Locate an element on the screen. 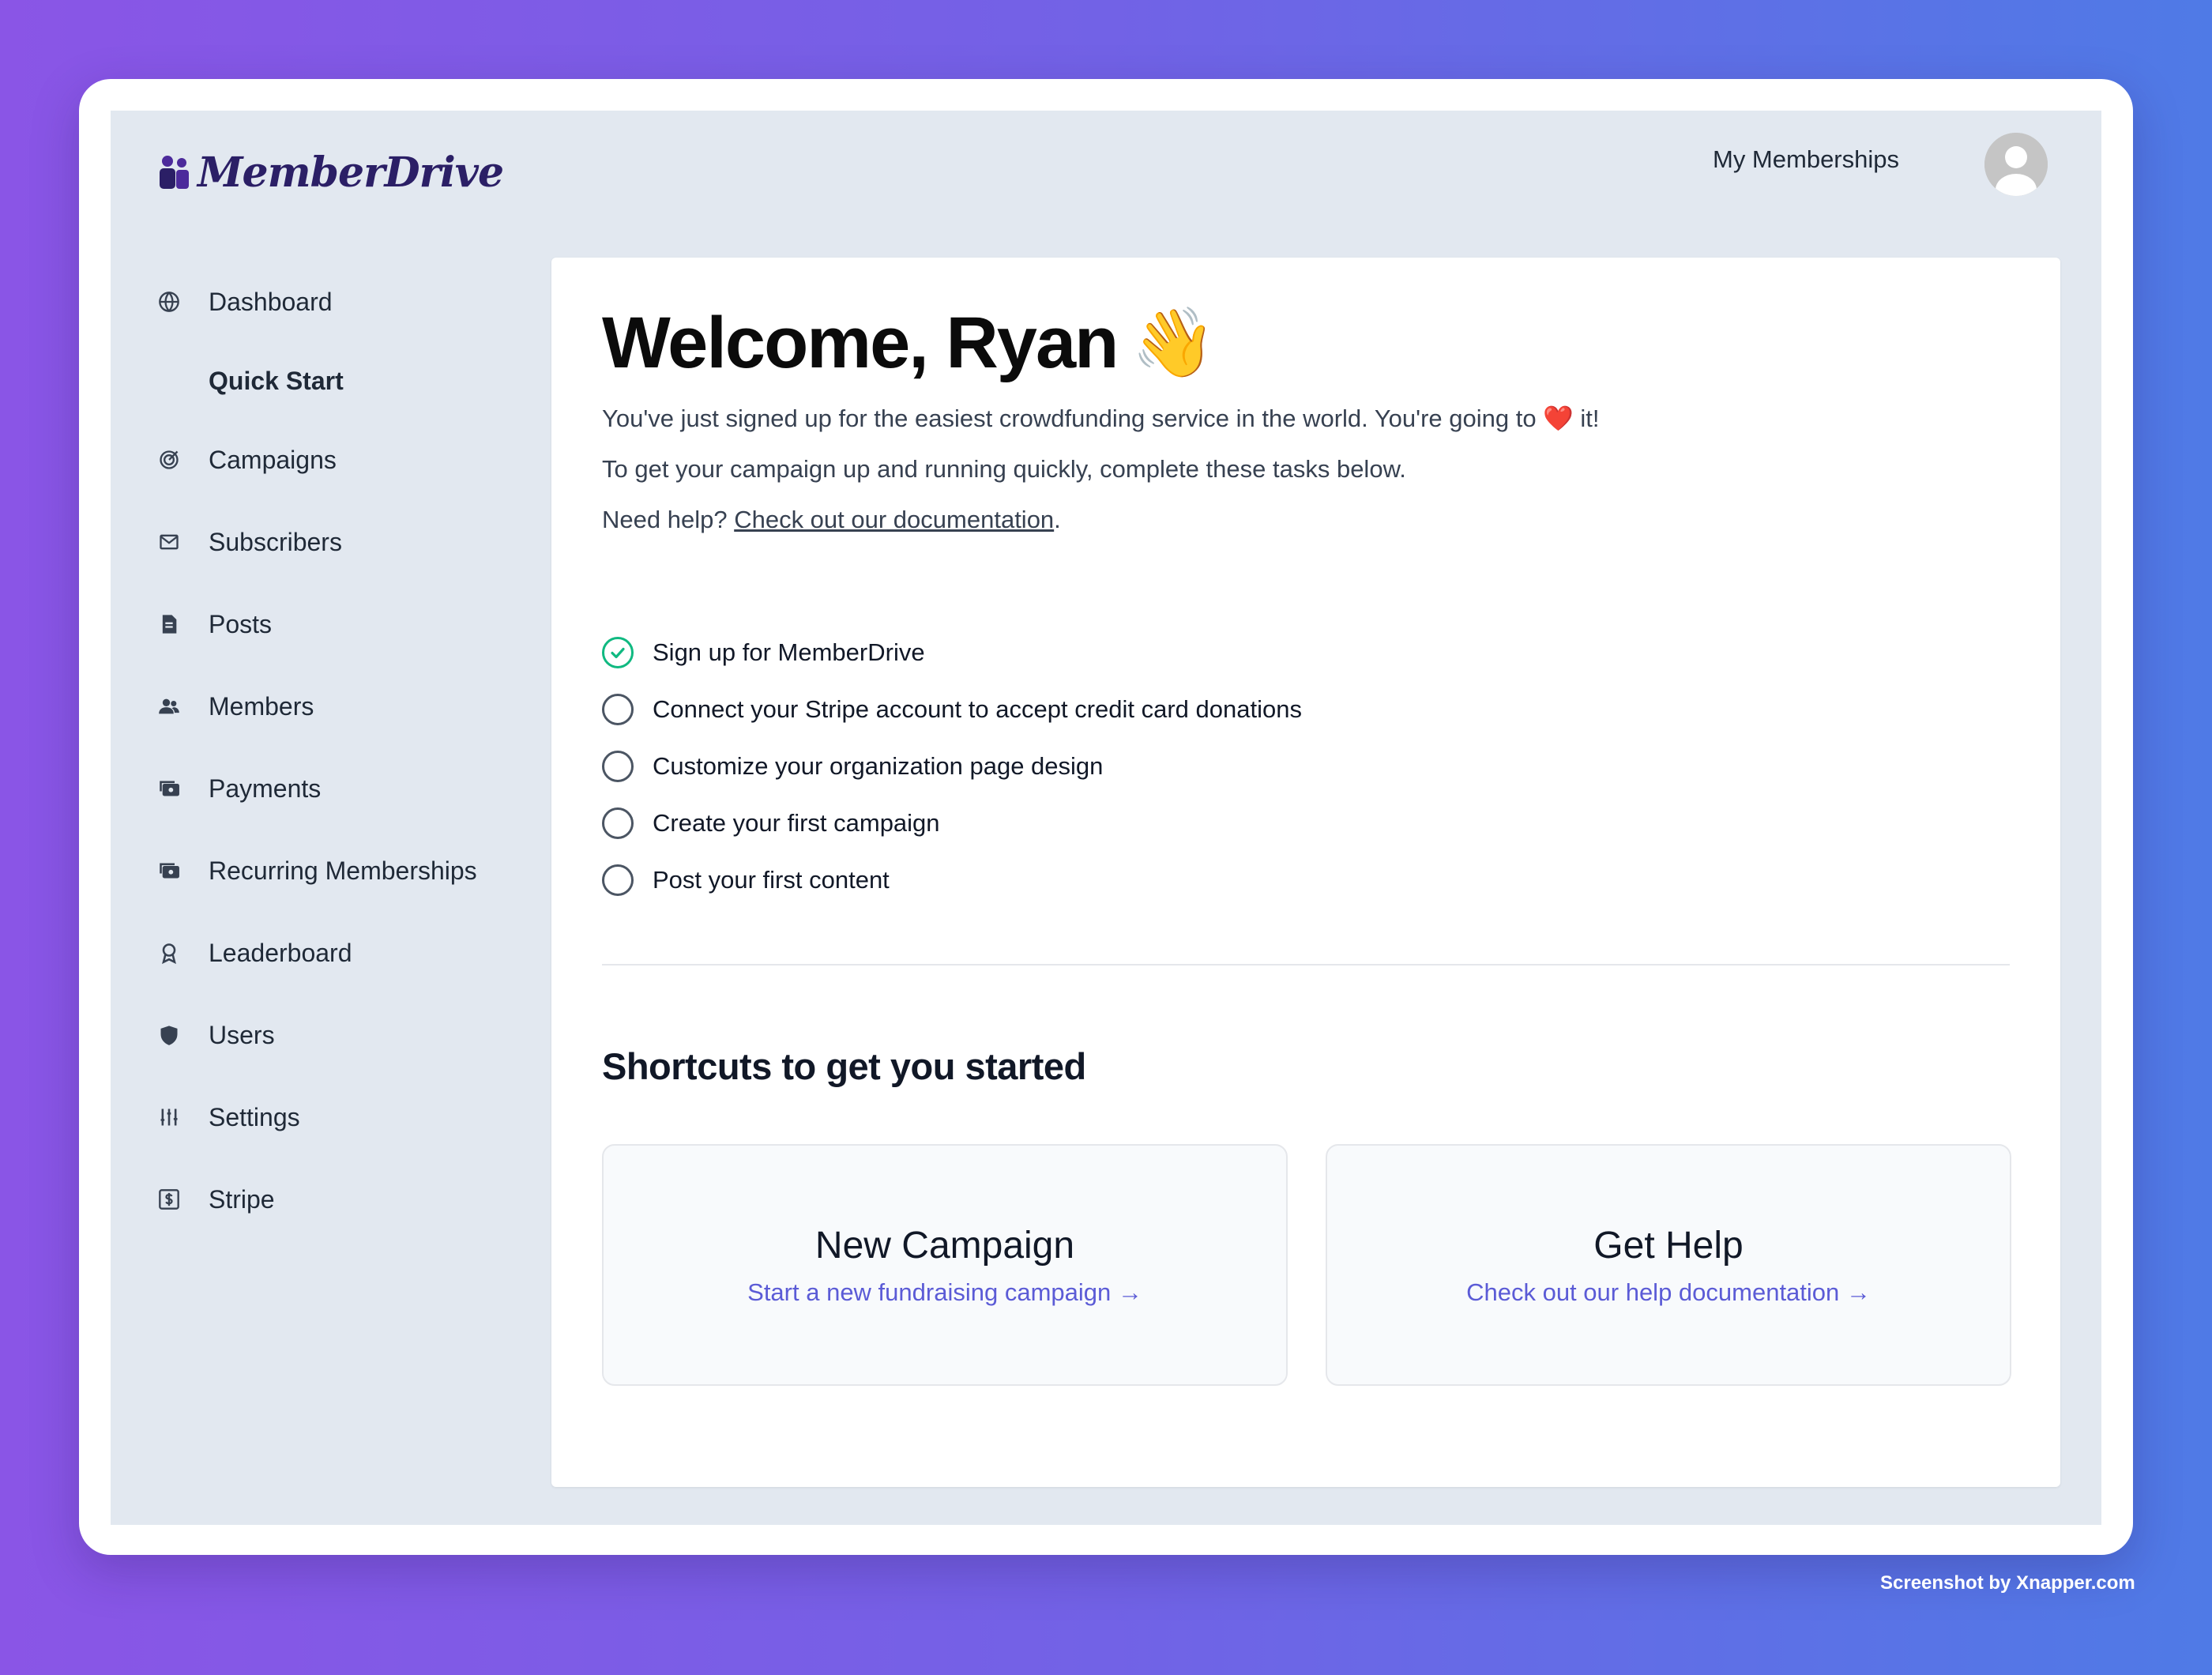 This screenshot has height=1675, width=2212. brand-name: MemberDrive is located at coordinates (351, 173).